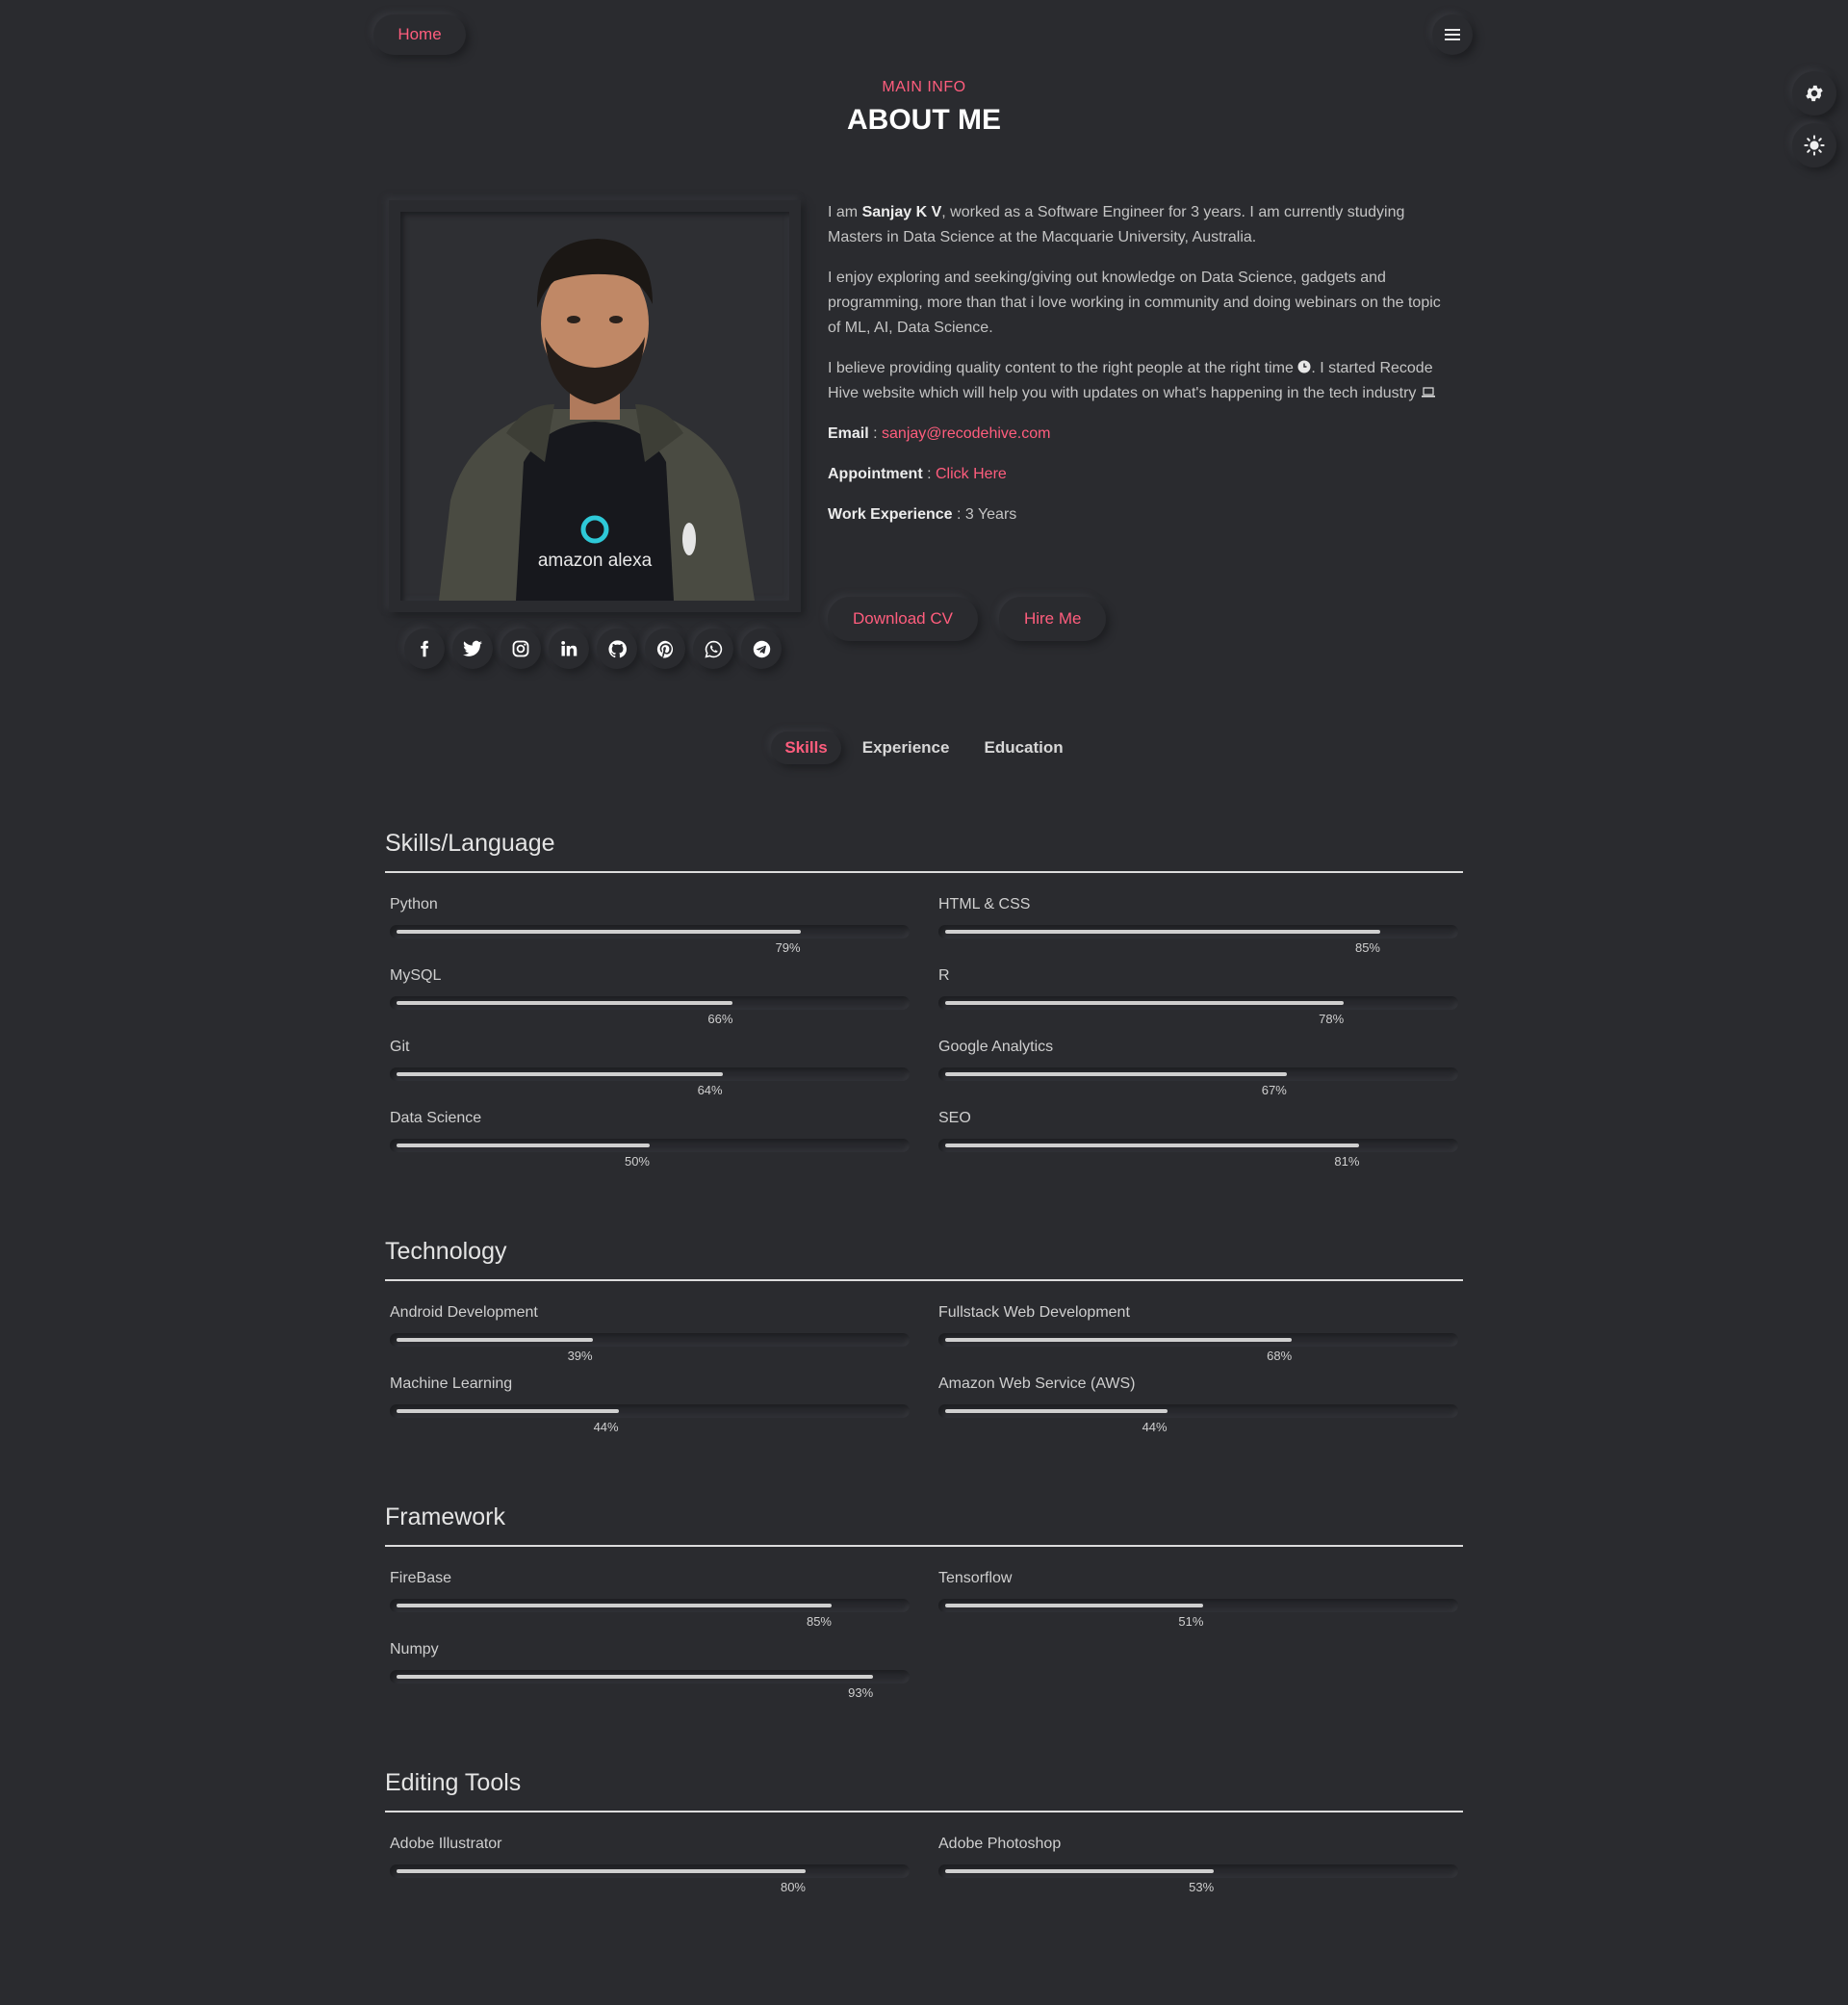 This screenshot has width=1848, height=2005. Describe the element at coordinates (1023, 748) in the screenshot. I see `tab-education: Education` at that location.